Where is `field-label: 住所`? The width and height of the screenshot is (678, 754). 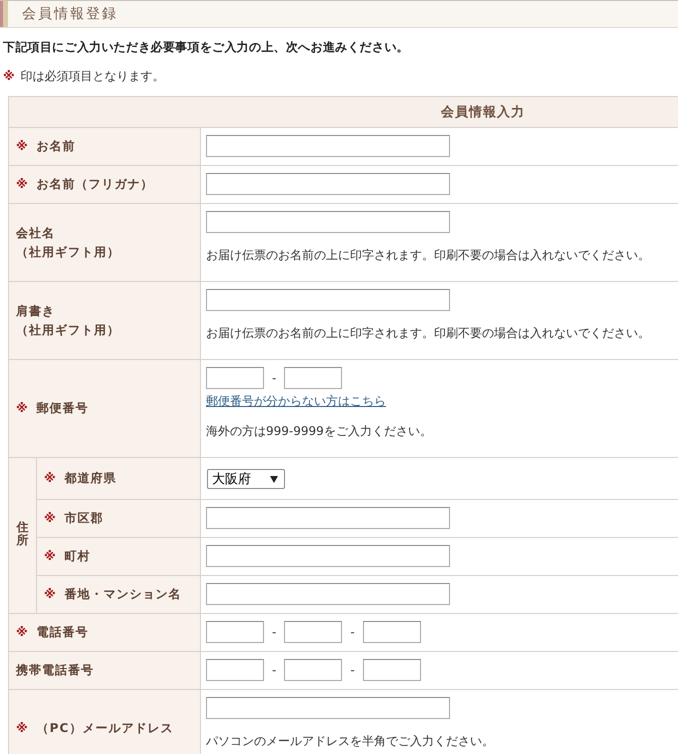 field-label: 住所 is located at coordinates (22, 534).